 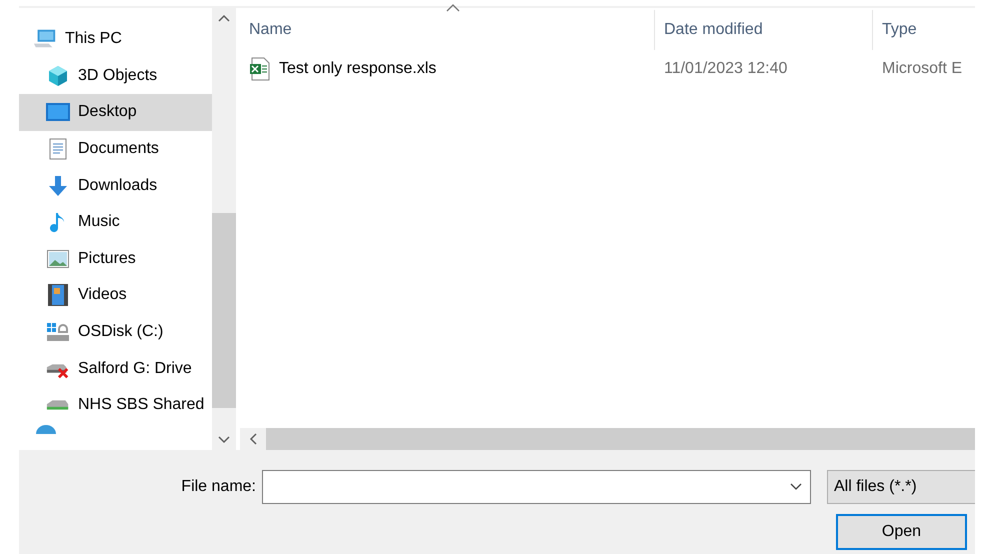 I want to click on column-header: Type, so click(x=924, y=30).